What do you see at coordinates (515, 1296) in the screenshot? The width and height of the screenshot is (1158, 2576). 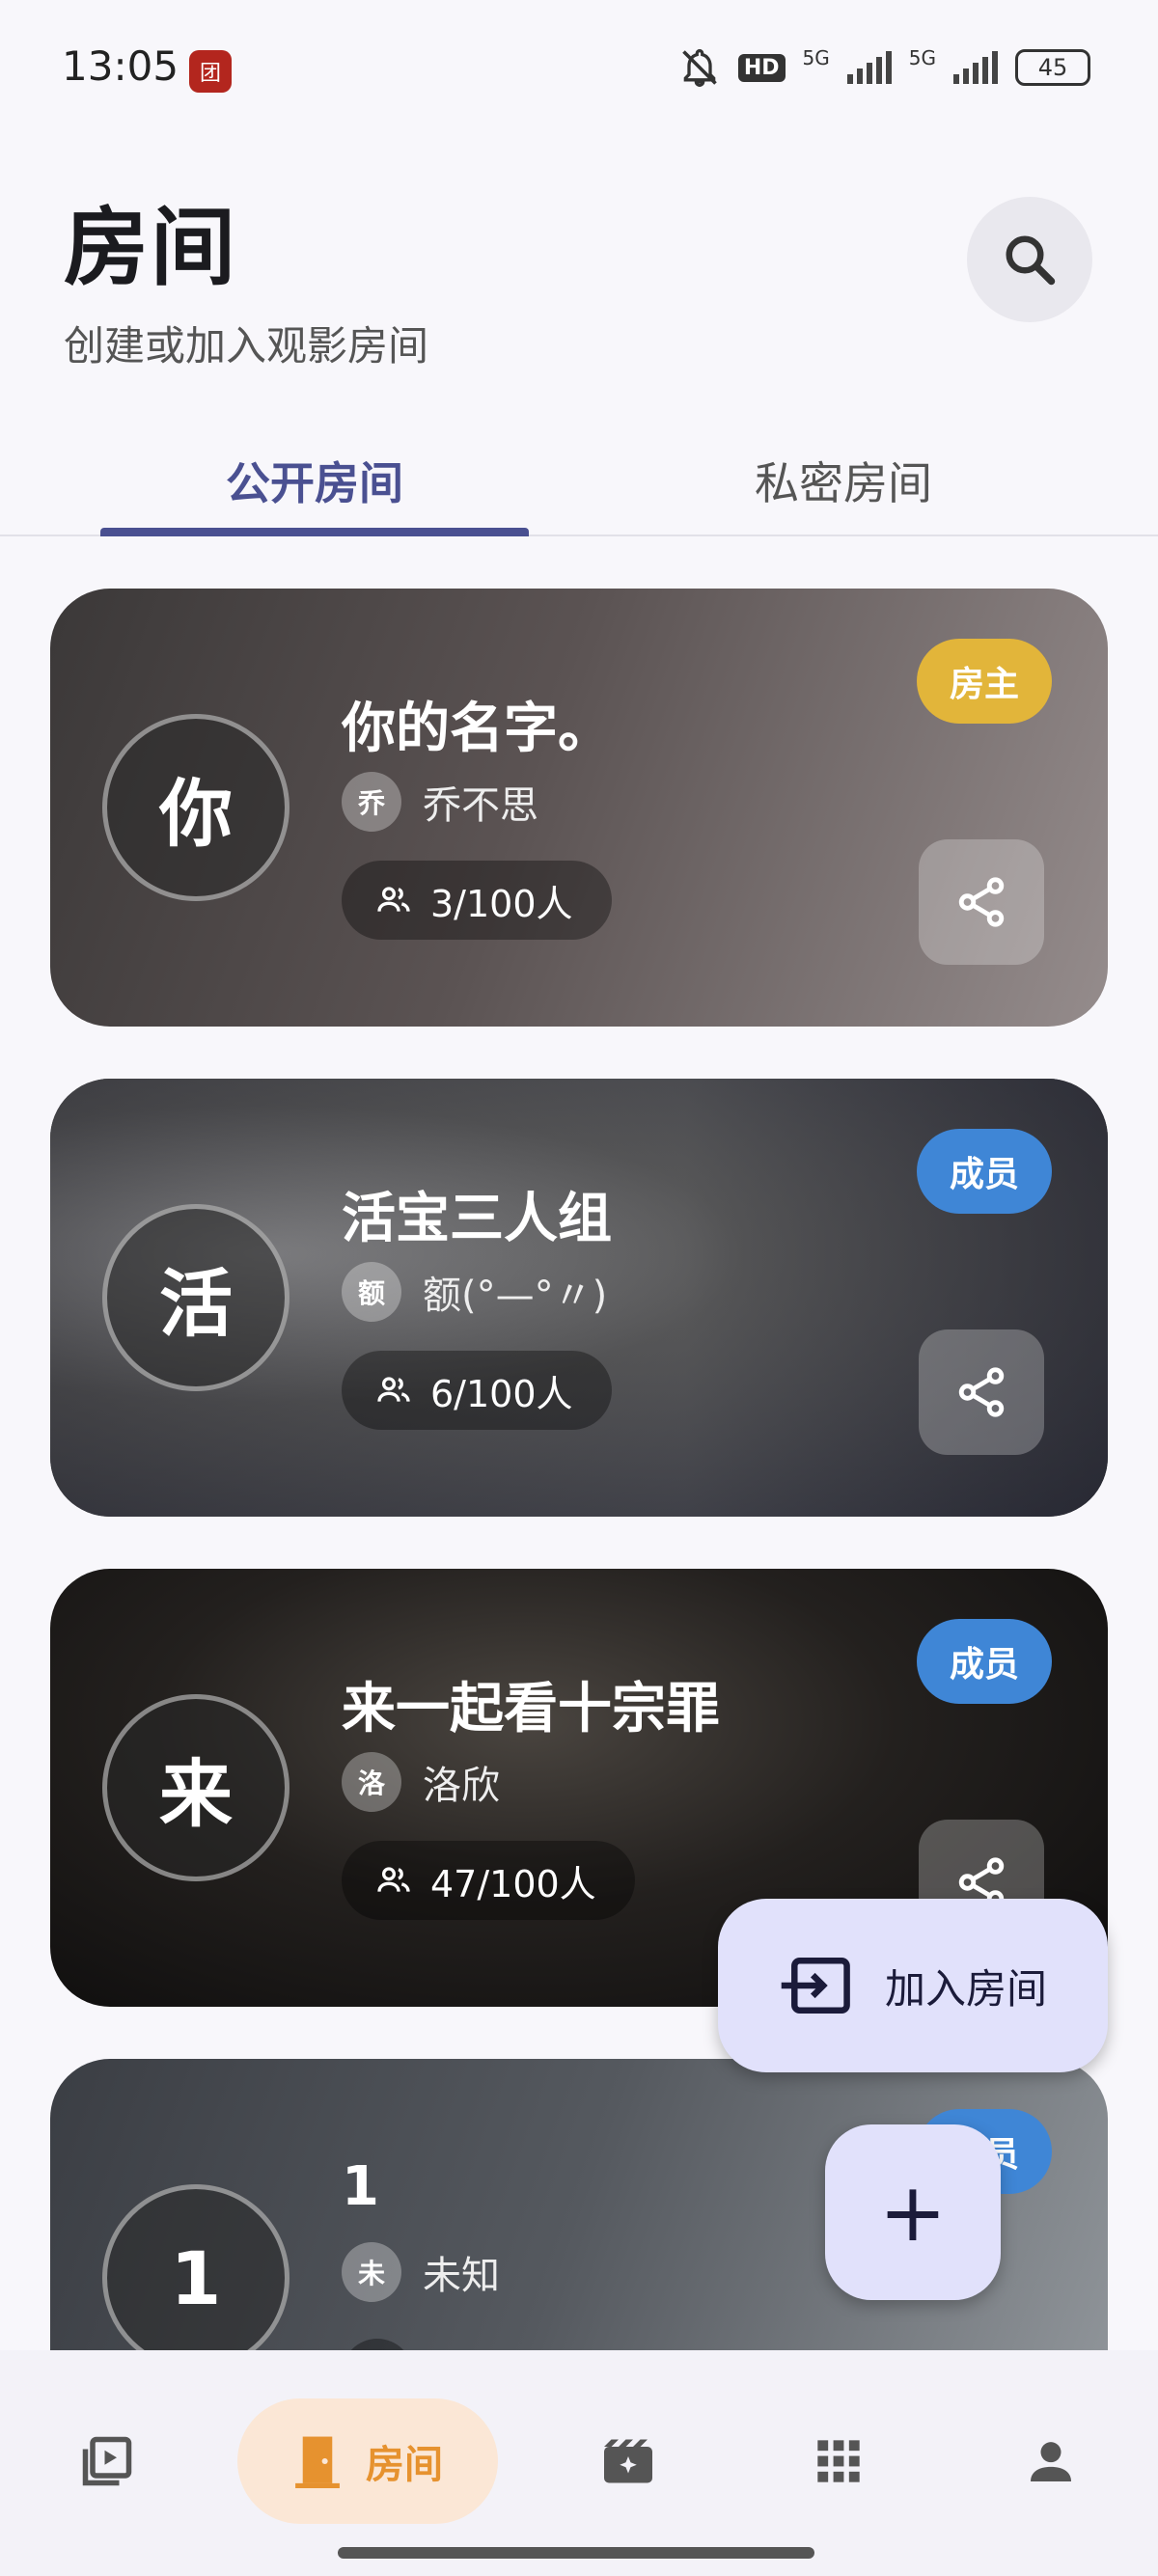 I see `owner-name: 额(°—°〃)` at bounding box center [515, 1296].